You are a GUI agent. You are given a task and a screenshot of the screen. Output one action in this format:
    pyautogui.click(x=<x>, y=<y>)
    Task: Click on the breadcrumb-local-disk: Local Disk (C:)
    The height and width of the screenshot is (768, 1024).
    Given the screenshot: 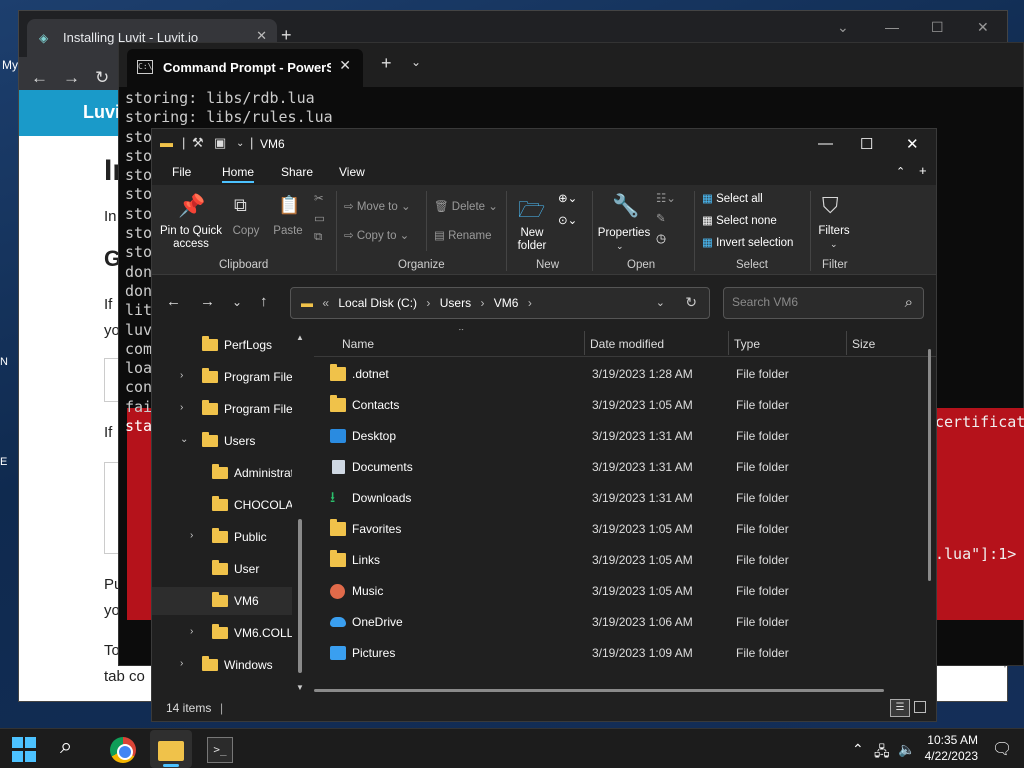 What is the action you would take?
    pyautogui.click(x=377, y=303)
    